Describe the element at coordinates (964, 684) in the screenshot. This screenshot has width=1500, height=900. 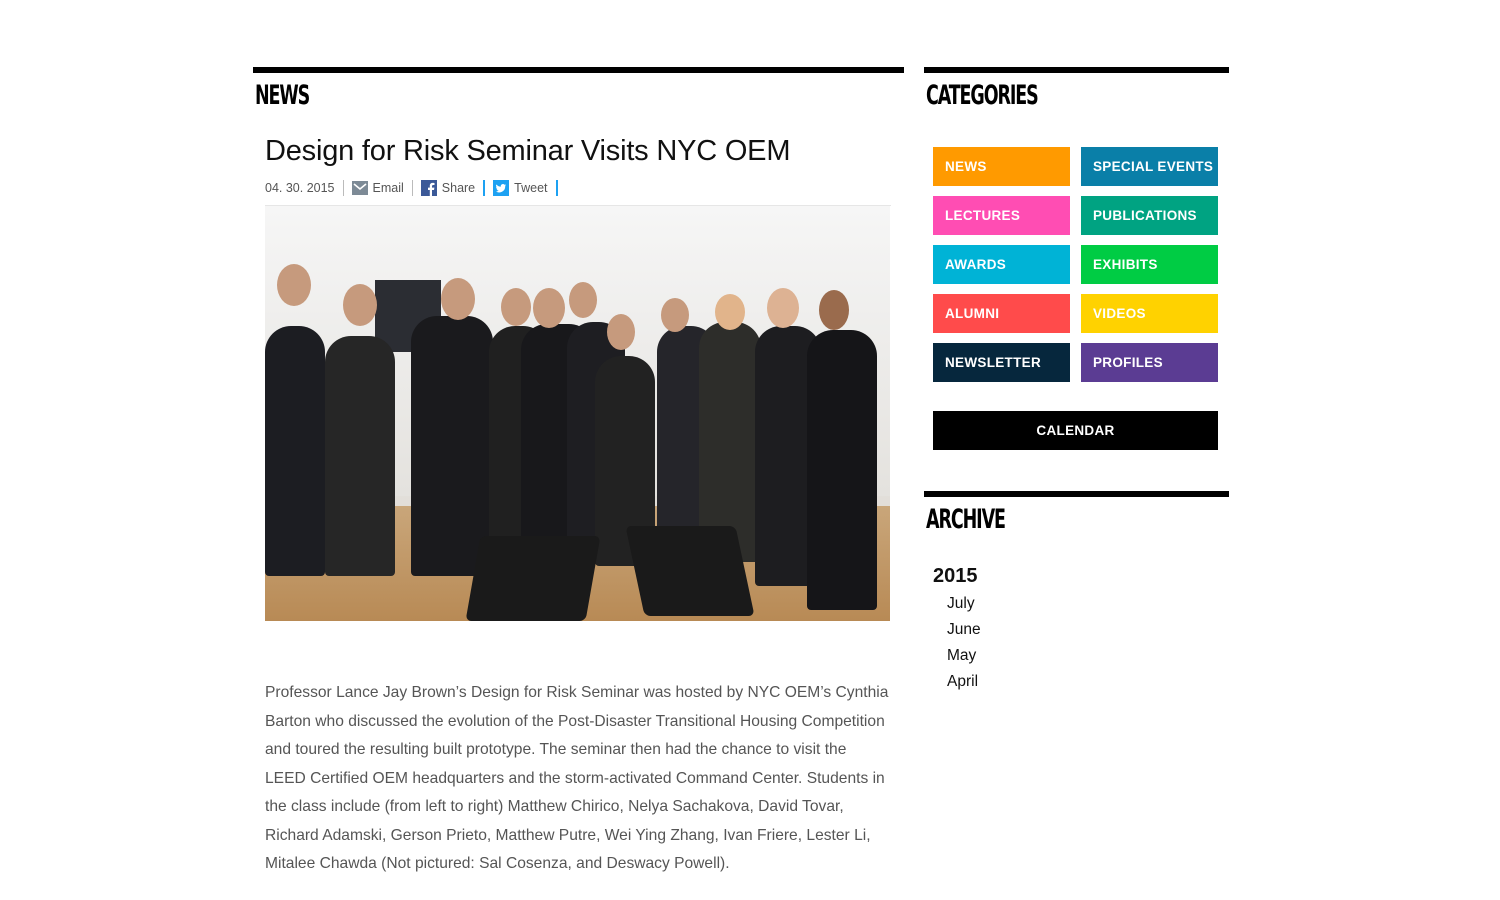
I see `archive-month-link: April` at that location.